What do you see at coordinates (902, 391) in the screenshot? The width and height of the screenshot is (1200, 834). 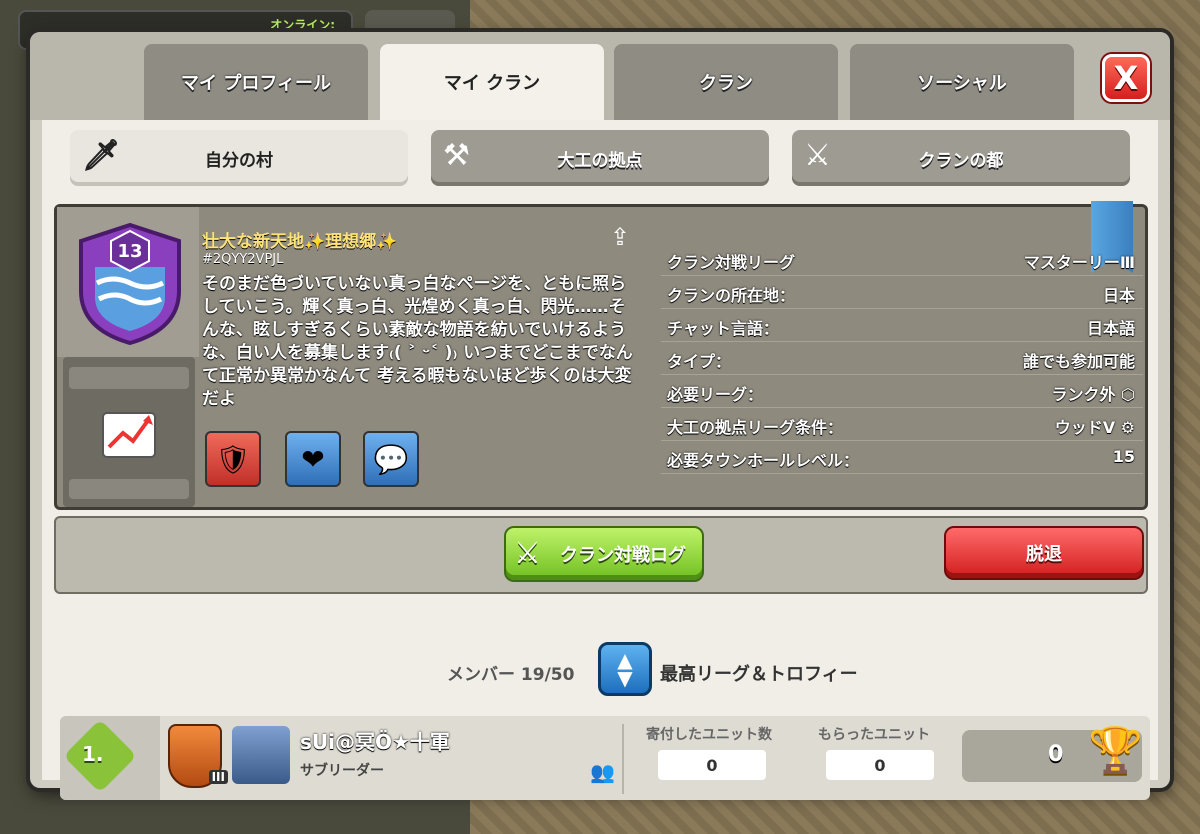 I see `info-row: 必要リーグ： ランク外 ⬡` at bounding box center [902, 391].